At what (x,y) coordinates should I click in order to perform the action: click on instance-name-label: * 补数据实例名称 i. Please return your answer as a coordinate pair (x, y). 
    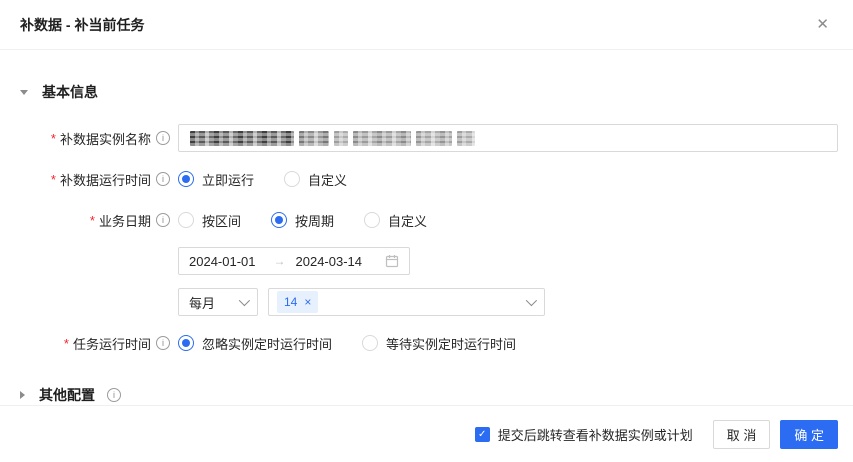
    Looking at the image, I should click on (95, 138).